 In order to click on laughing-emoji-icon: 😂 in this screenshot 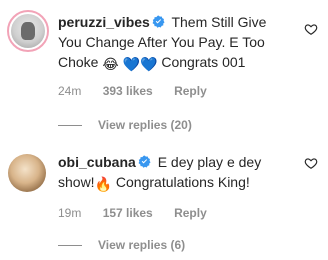, I will do `click(110, 64)`.